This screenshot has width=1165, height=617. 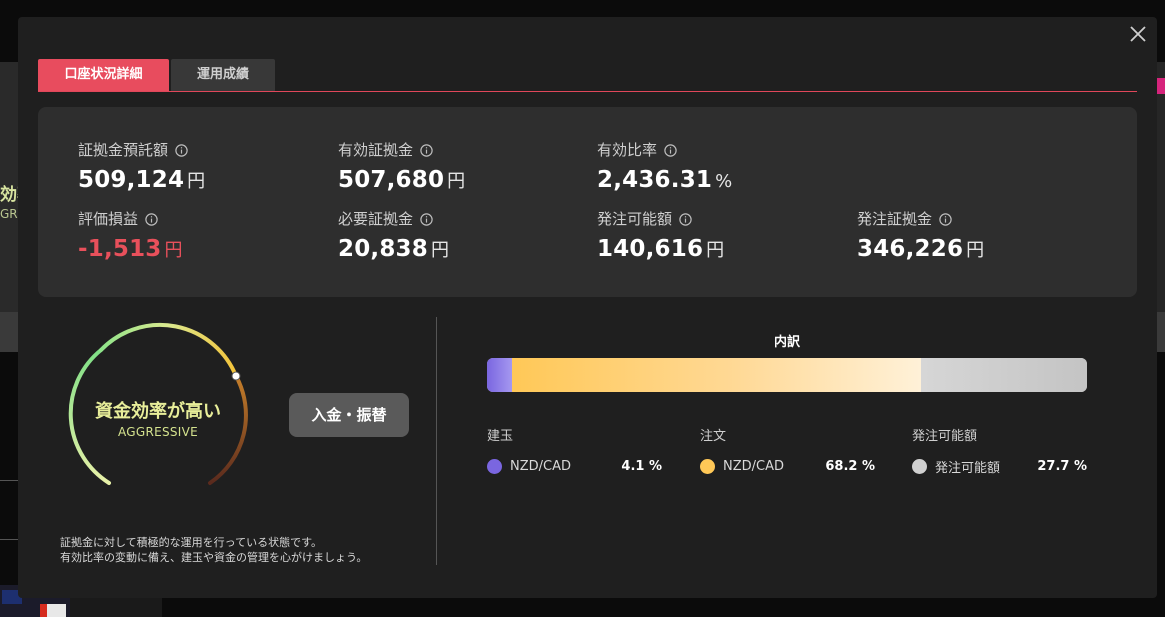 What do you see at coordinates (196, 181) in the screenshot?
I see `margin-deposit-unit: 円` at bounding box center [196, 181].